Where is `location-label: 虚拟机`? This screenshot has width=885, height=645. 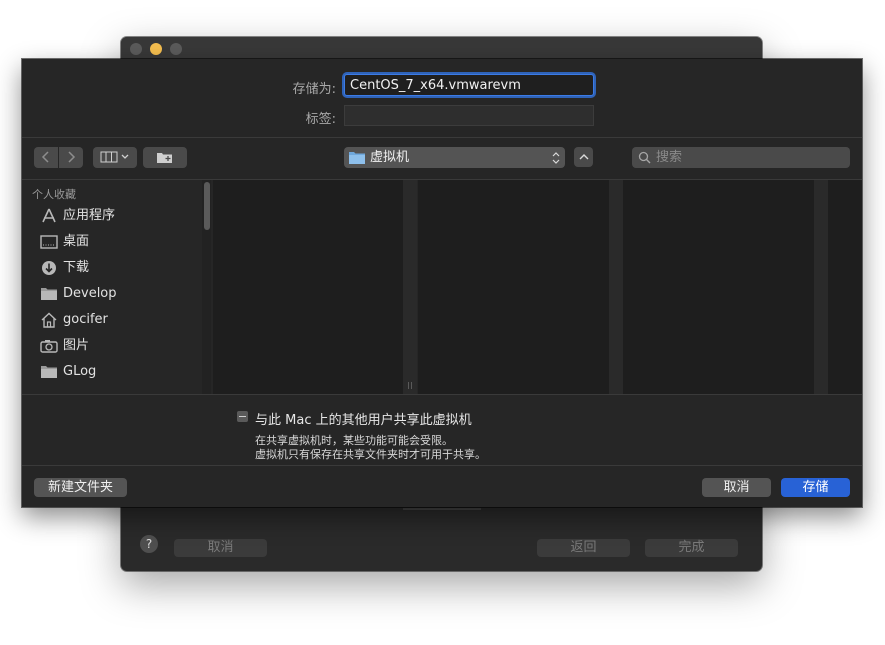 location-label: 虚拟机 is located at coordinates (390, 157).